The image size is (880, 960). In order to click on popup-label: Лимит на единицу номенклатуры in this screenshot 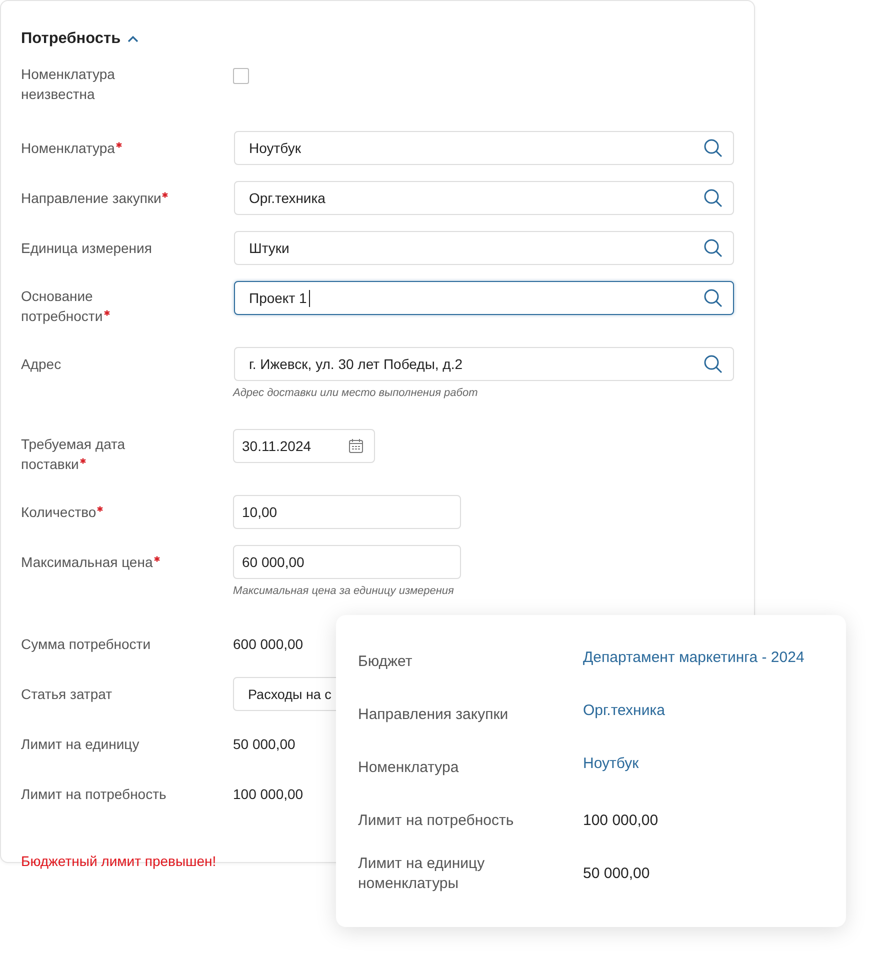, I will do `click(422, 874)`.